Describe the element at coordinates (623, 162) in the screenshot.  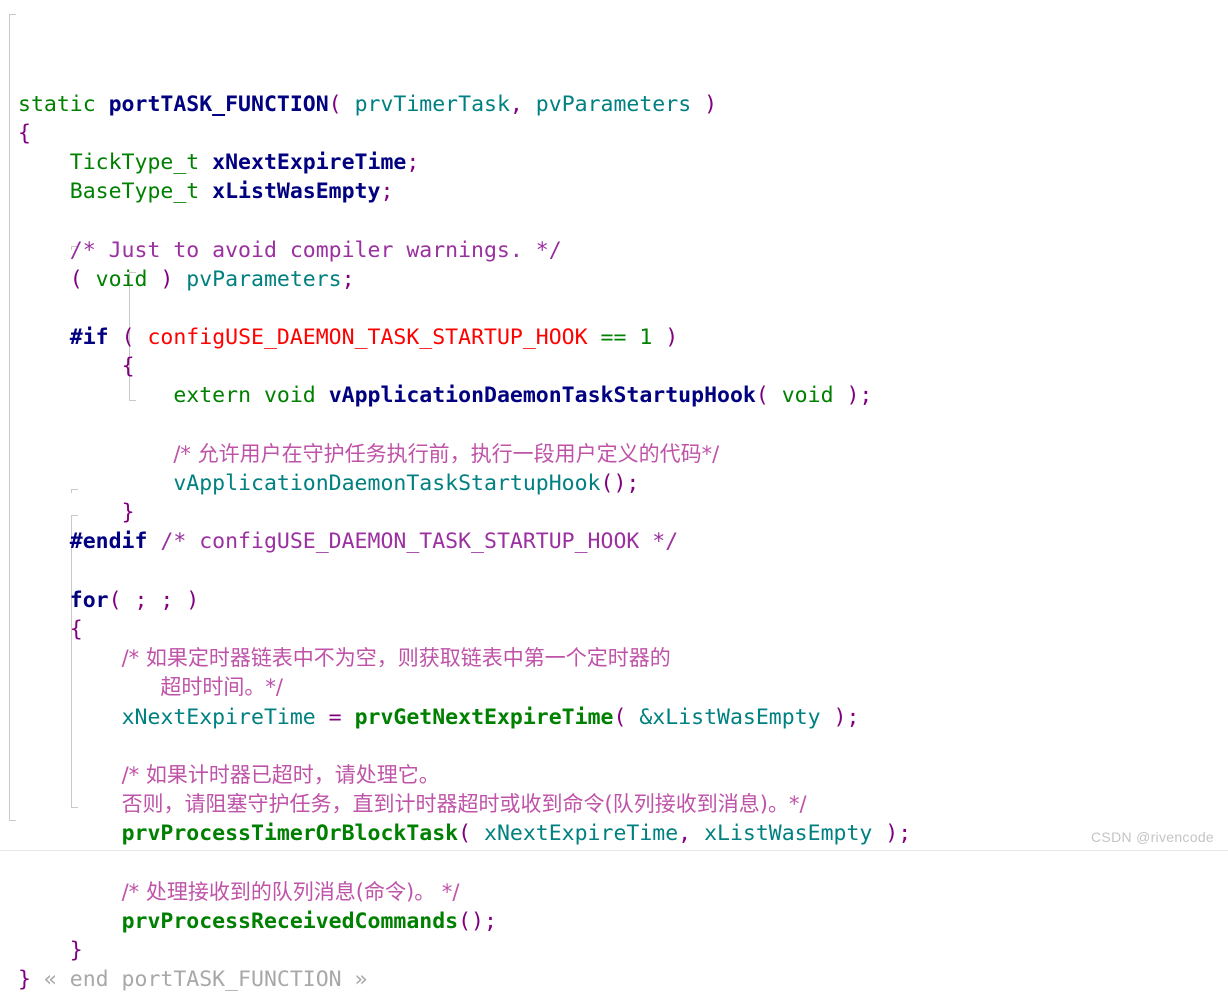
I see `code-line: TickType_t xNextExpireTime;` at that location.